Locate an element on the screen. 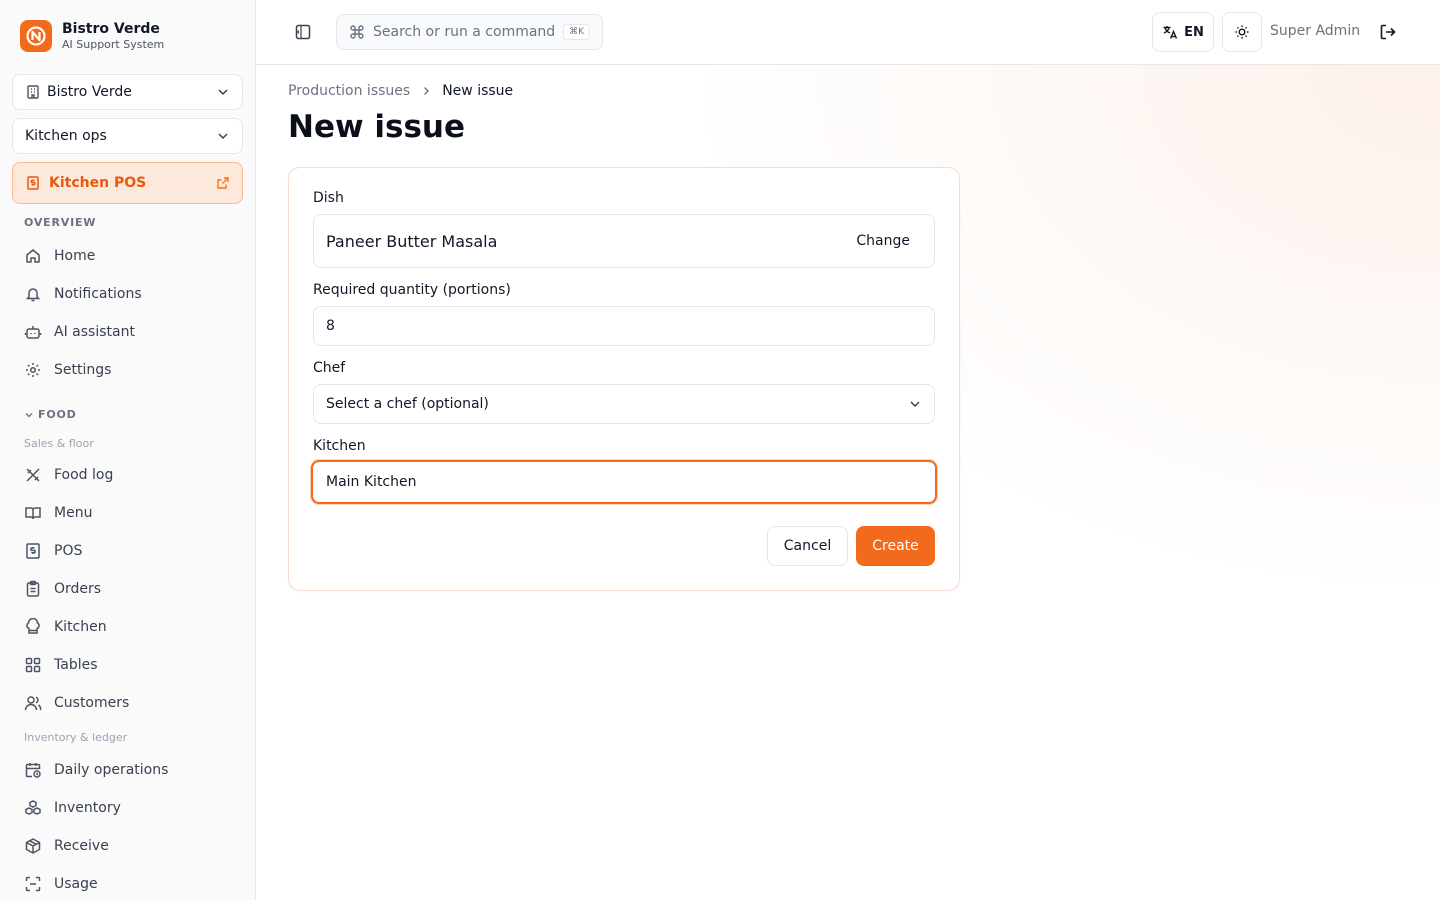 The image size is (1440, 900). food-section-toggle: FOOD is located at coordinates (50, 414).